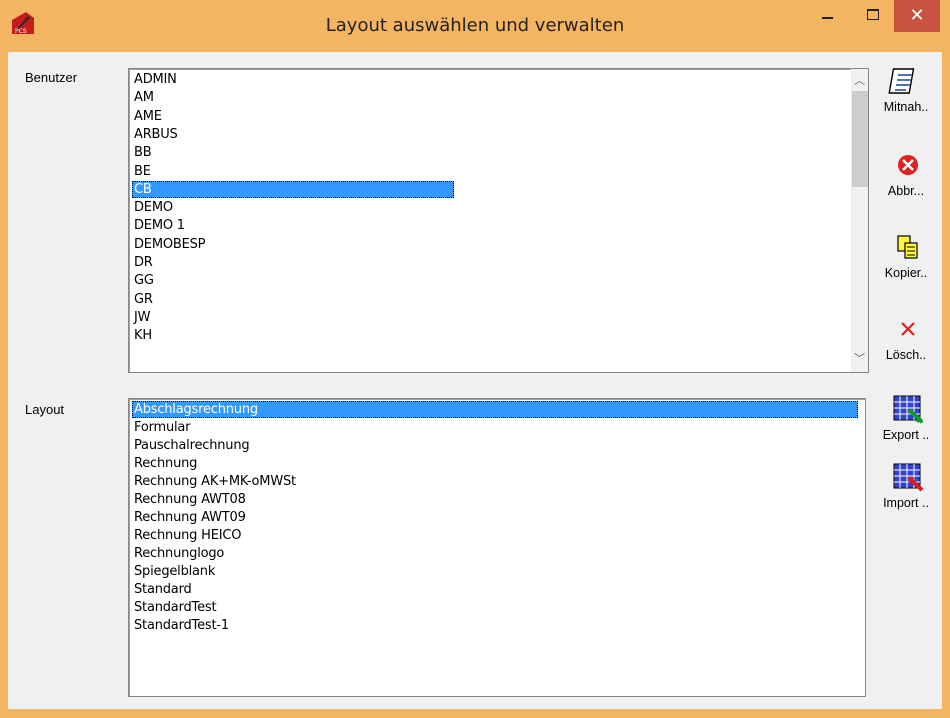  I want to click on minimize-icon, so click(827, 18).